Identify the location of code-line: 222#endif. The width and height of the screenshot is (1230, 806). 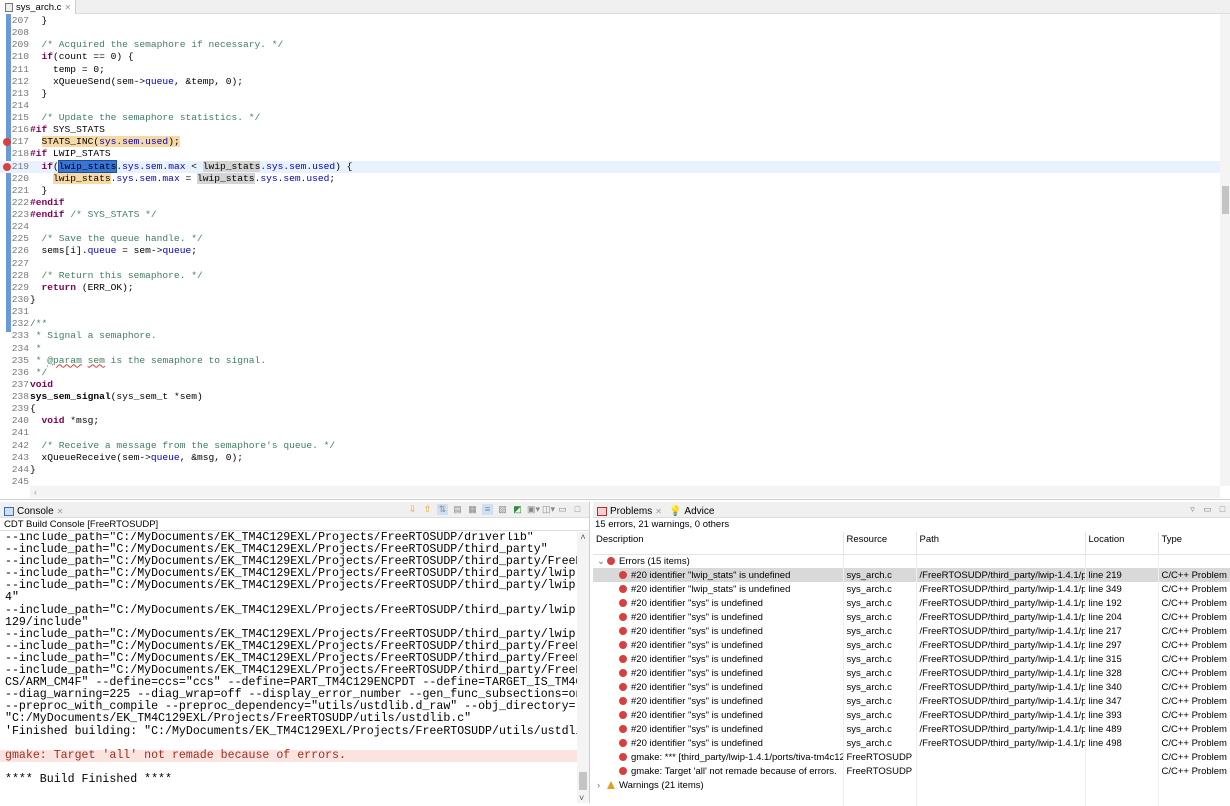
(610, 203).